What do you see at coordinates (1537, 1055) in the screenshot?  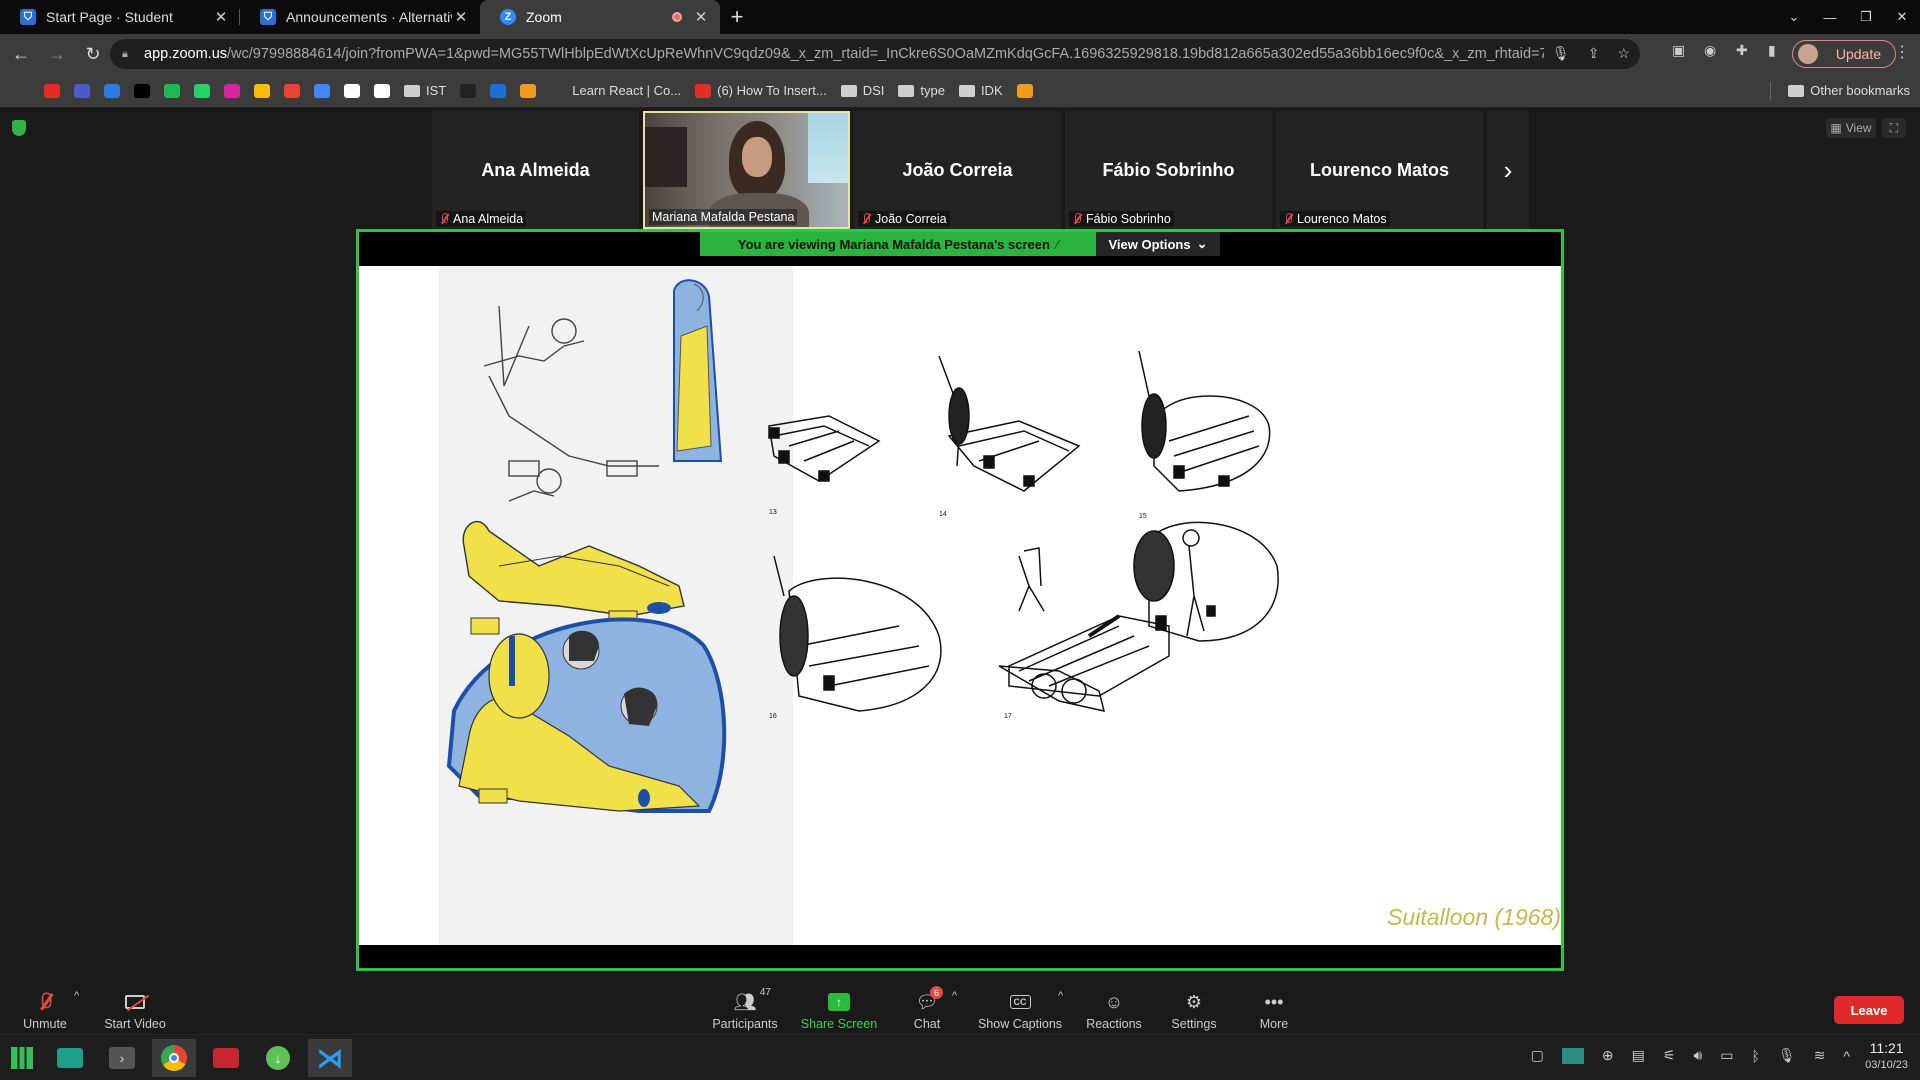 I see `window-icon: ▢` at bounding box center [1537, 1055].